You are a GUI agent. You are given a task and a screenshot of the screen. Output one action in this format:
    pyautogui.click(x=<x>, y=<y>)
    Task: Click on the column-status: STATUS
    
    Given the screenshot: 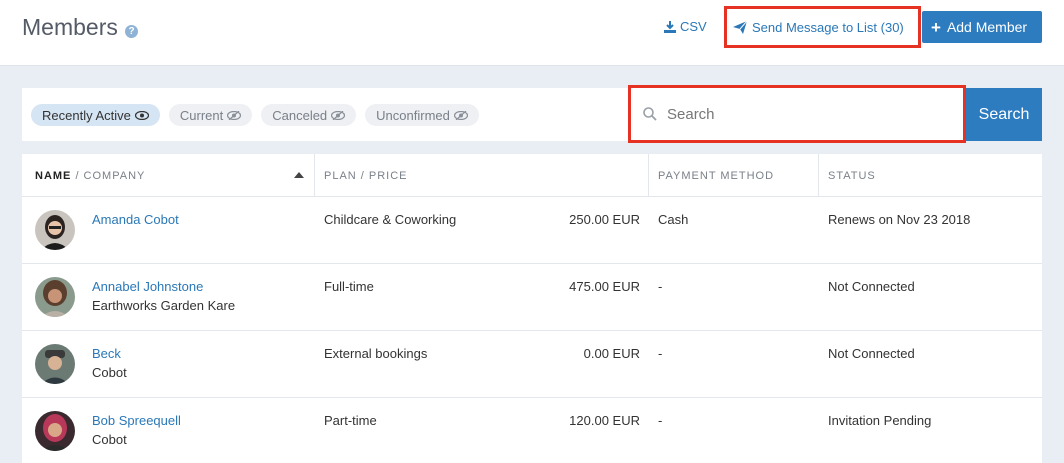 What is the action you would take?
    pyautogui.click(x=930, y=175)
    